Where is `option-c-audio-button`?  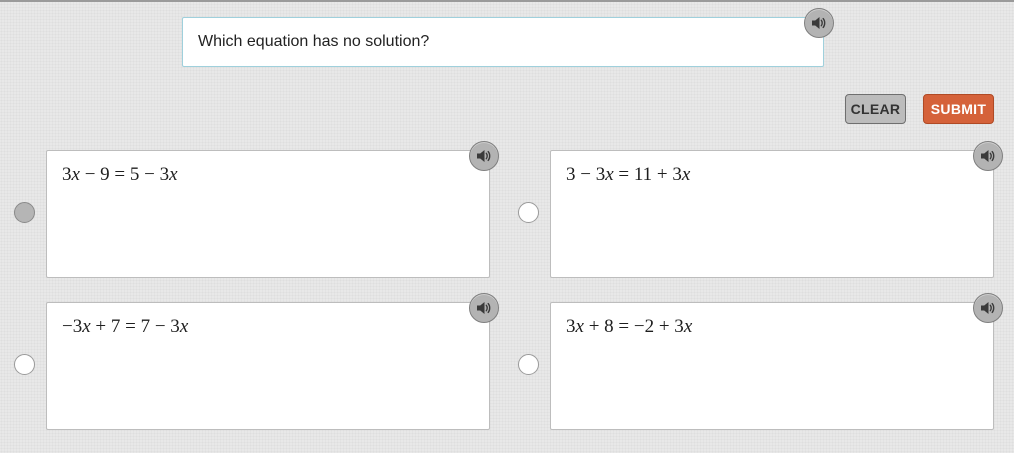 option-c-audio-button is located at coordinates (484, 308).